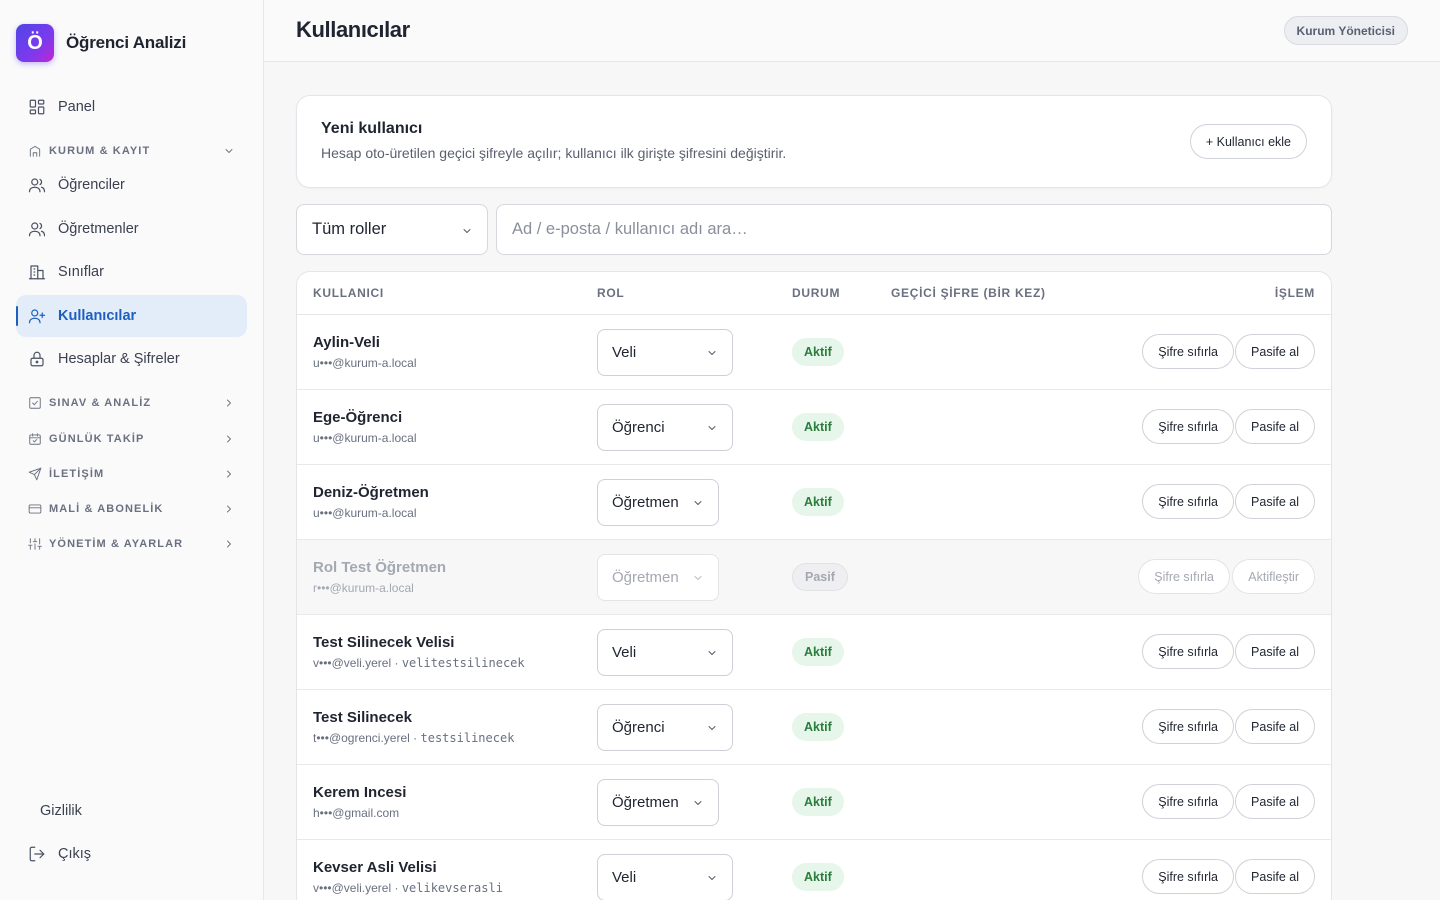 The image size is (1440, 900). What do you see at coordinates (126, 42) in the screenshot?
I see `brand-title: Öğrenci Analizi` at bounding box center [126, 42].